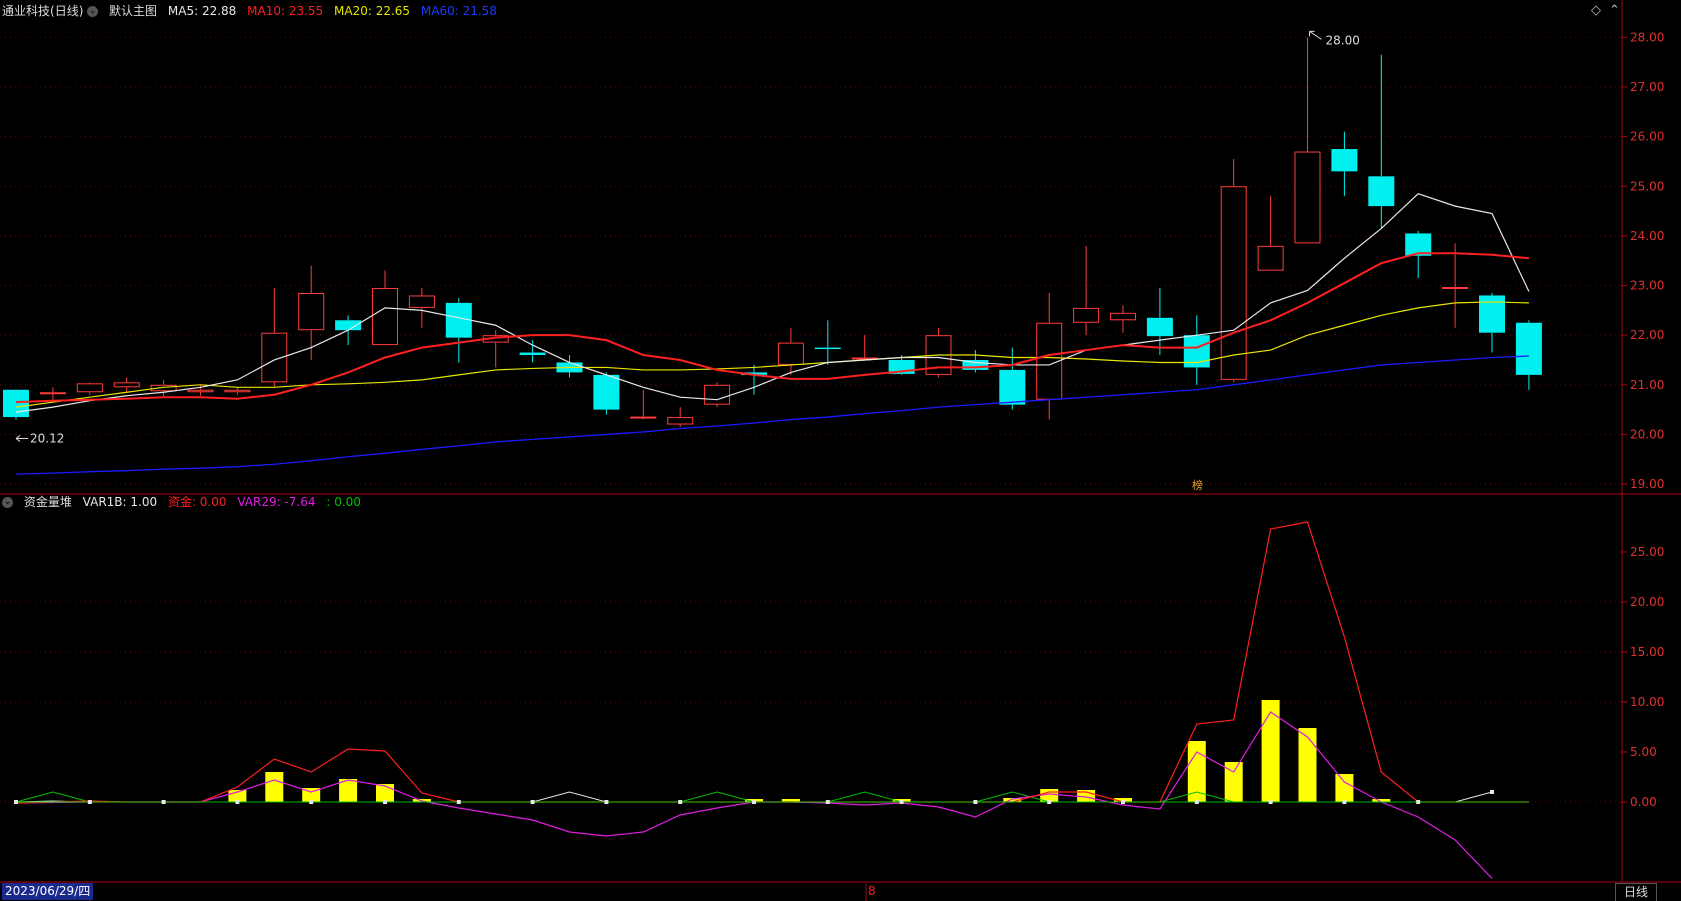 The height and width of the screenshot is (901, 1681). I want to click on tick-label: 0.00, so click(1643, 802).